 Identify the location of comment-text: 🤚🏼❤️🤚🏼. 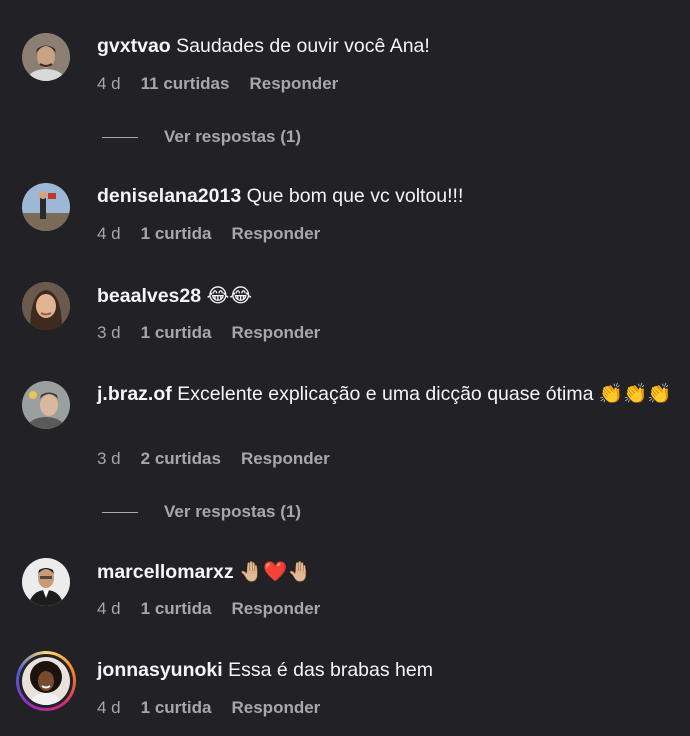
(275, 571).